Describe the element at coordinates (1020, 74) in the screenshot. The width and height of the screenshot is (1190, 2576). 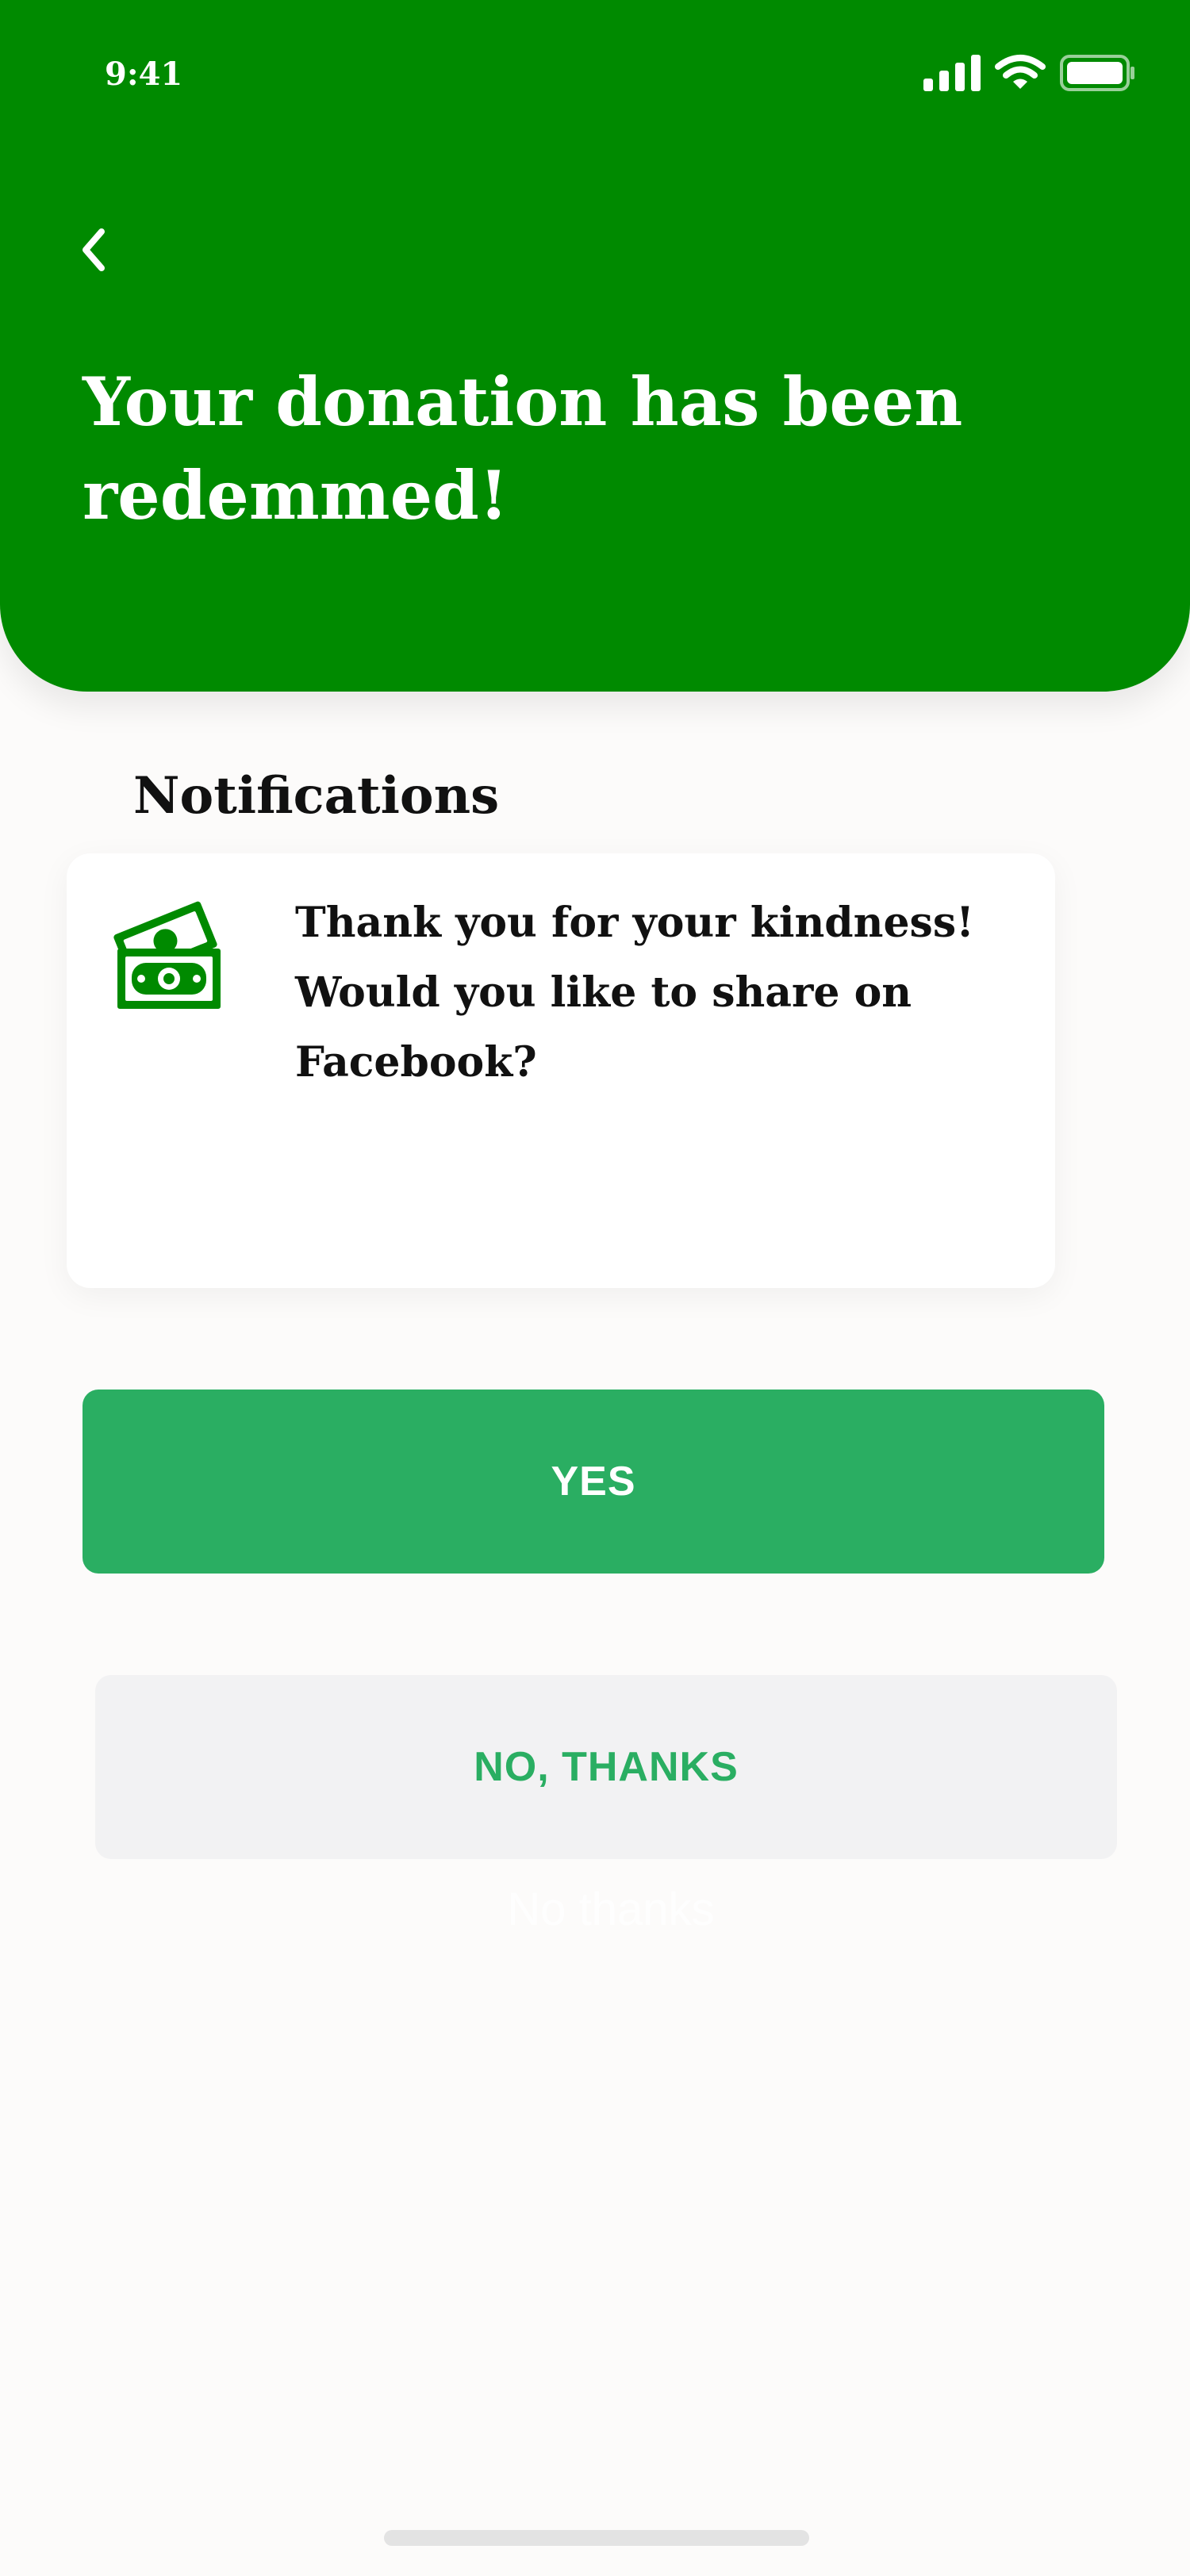
I see `wifi-icon` at that location.